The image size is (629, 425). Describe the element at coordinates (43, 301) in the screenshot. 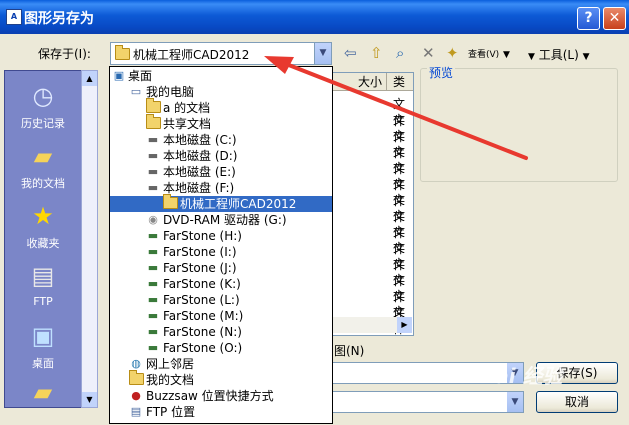

I see `place-label: FTP` at that location.